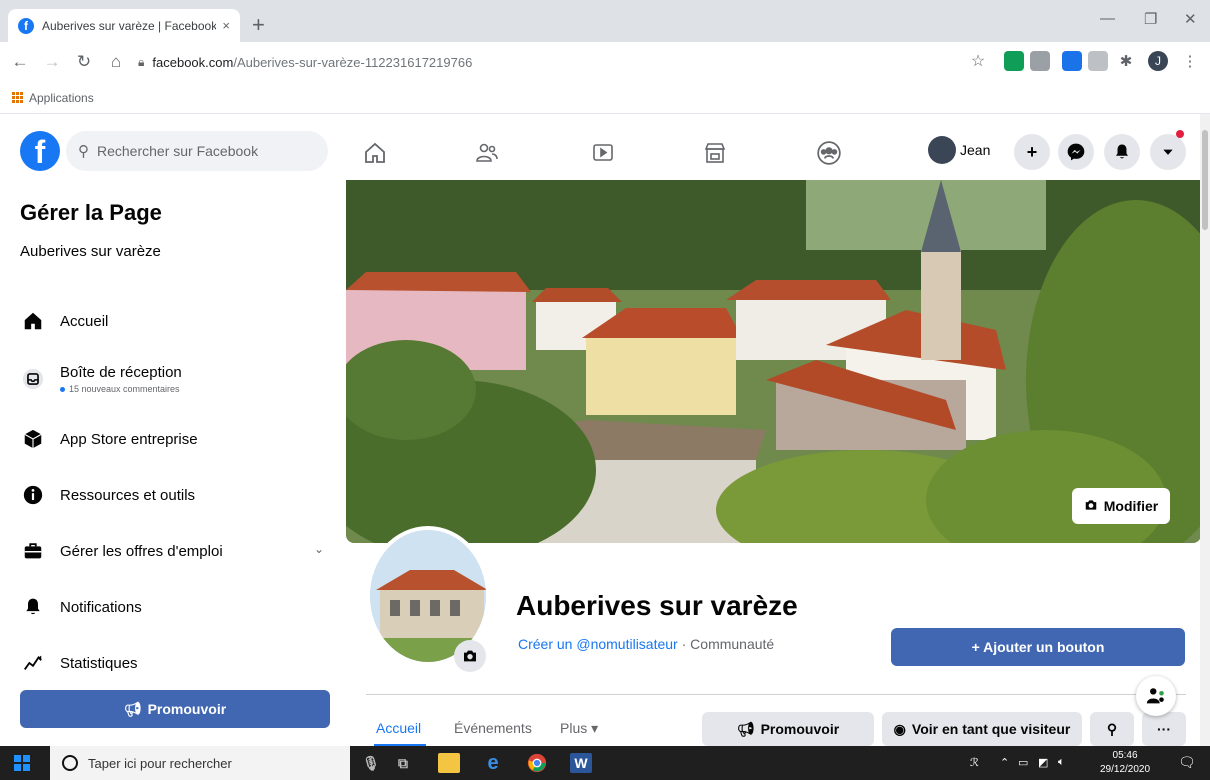 This screenshot has width=1210, height=780. Describe the element at coordinates (128, 495) in the screenshot. I see `sidebar-item-label: Ressources et outils` at that location.